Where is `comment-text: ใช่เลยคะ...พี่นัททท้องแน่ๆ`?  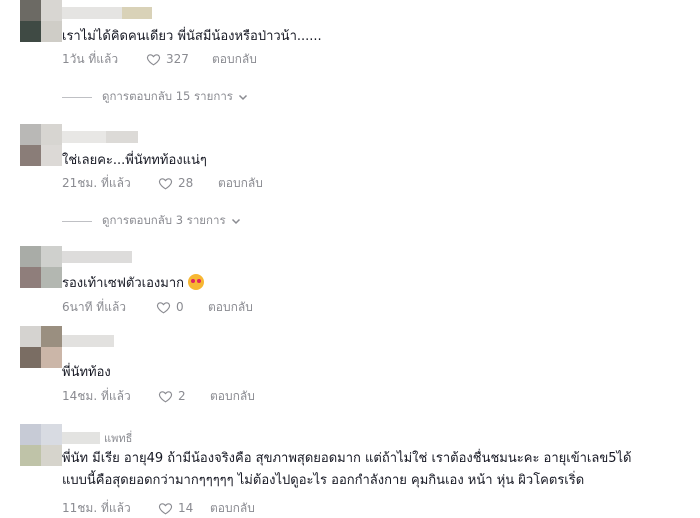
comment-text: ใช่เลยคะ...พี่นัททท้องแน่ๆ is located at coordinates (134, 160).